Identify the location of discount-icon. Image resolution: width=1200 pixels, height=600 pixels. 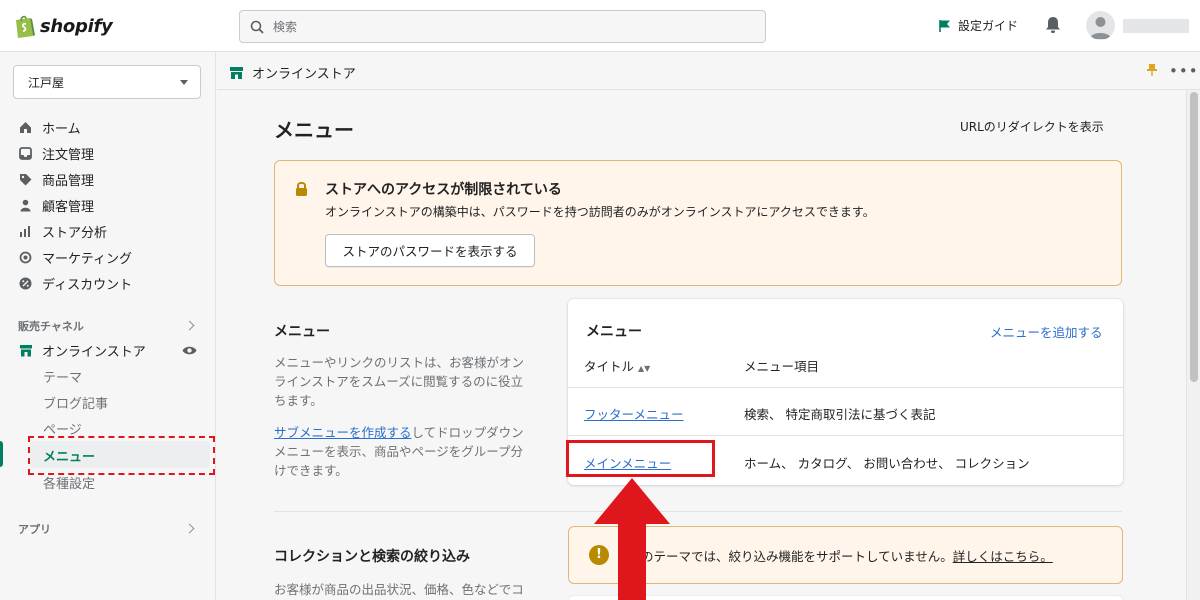
(25, 283).